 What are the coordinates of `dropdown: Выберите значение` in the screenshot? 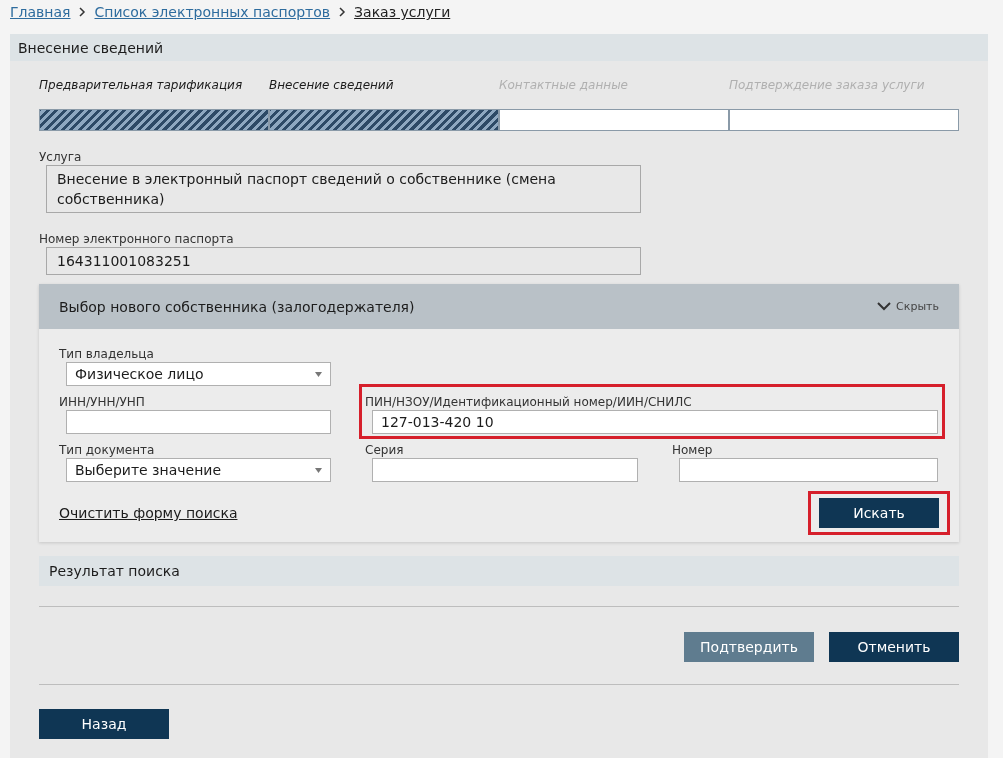 It's located at (198, 470).